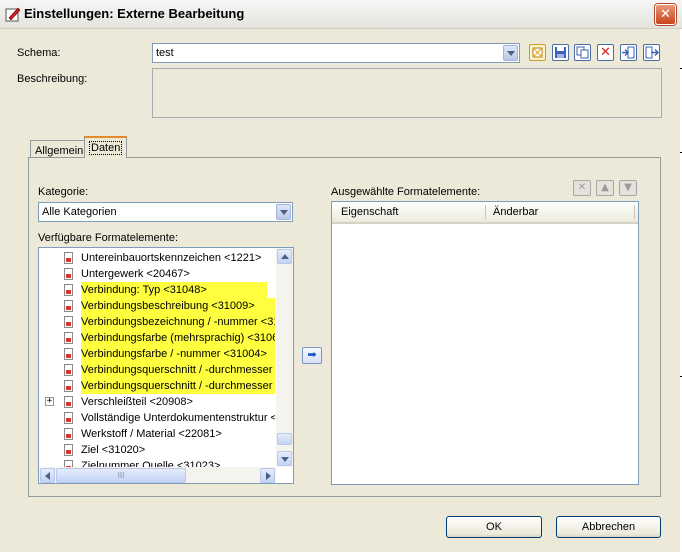  I want to click on copy-button, so click(582, 52).